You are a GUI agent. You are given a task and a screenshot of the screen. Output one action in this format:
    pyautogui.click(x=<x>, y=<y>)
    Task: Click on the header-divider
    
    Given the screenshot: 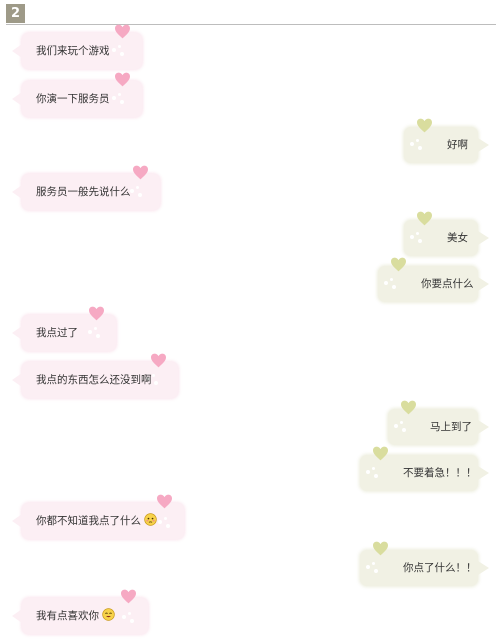 What is the action you would take?
    pyautogui.click(x=251, y=24)
    